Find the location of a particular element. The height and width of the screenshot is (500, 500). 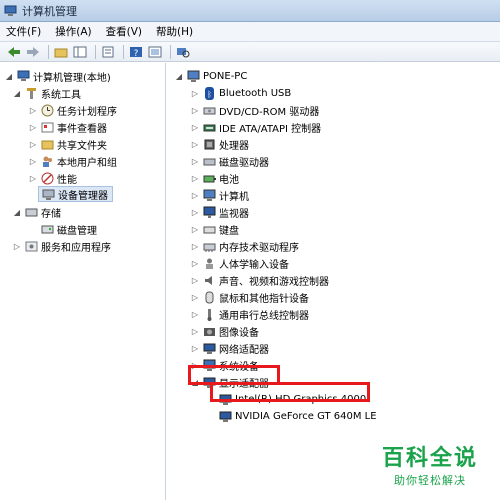

category-bluetooth: ▷ ᛒ Bluetooth USB is located at coordinates (240, 93).